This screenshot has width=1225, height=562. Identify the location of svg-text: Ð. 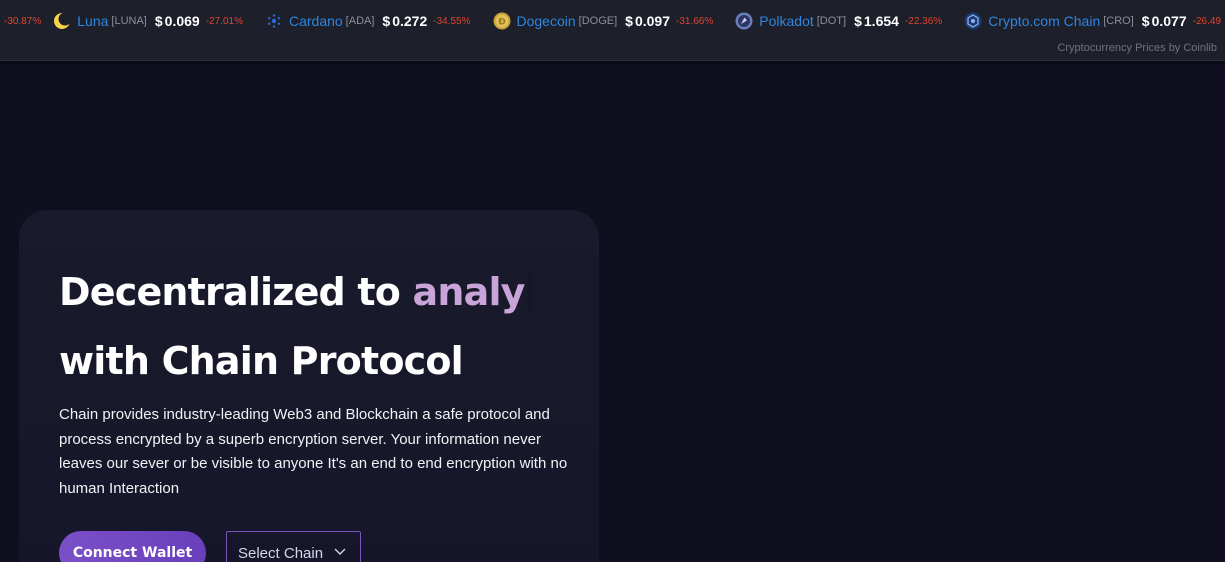
(502, 23).